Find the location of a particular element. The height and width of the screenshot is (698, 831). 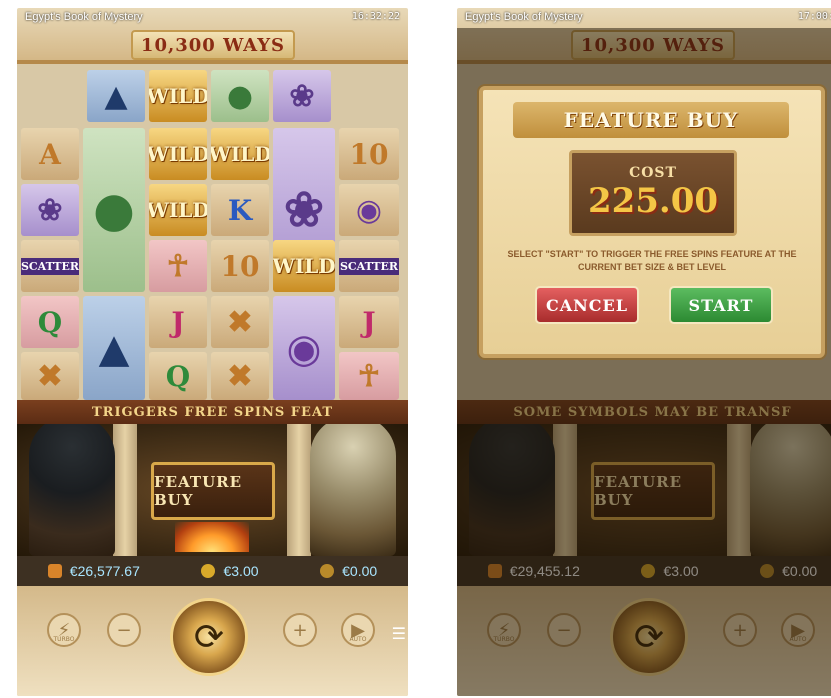

horus-symbol: ● is located at coordinates (240, 96).